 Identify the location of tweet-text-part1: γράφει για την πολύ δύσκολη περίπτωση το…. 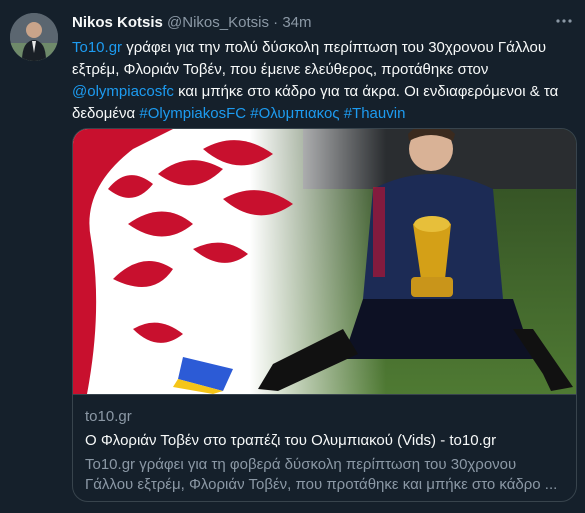
(309, 58).